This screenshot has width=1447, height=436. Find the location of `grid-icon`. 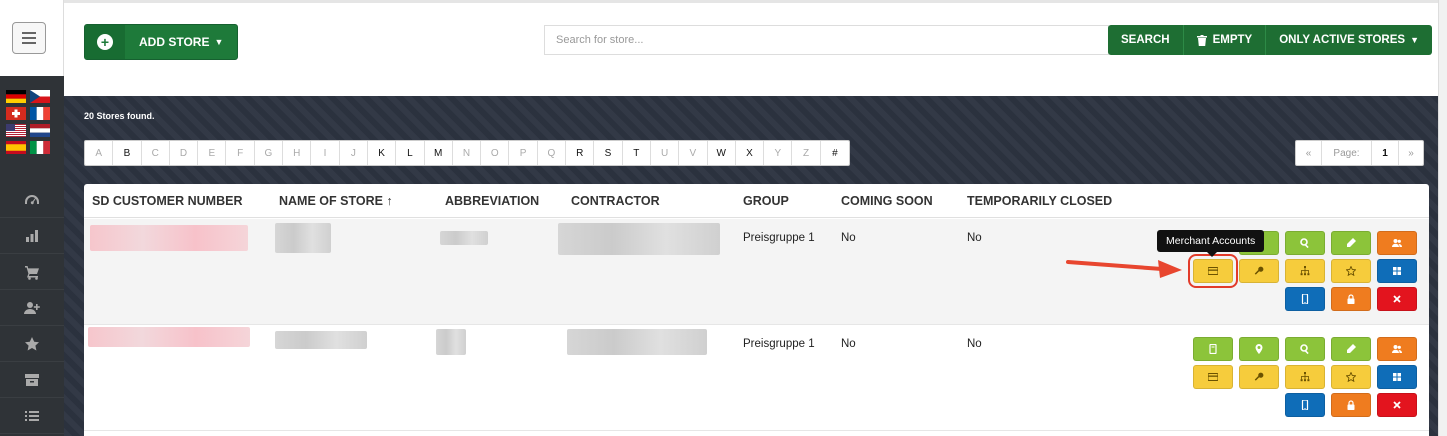

grid-icon is located at coordinates (1397, 377).